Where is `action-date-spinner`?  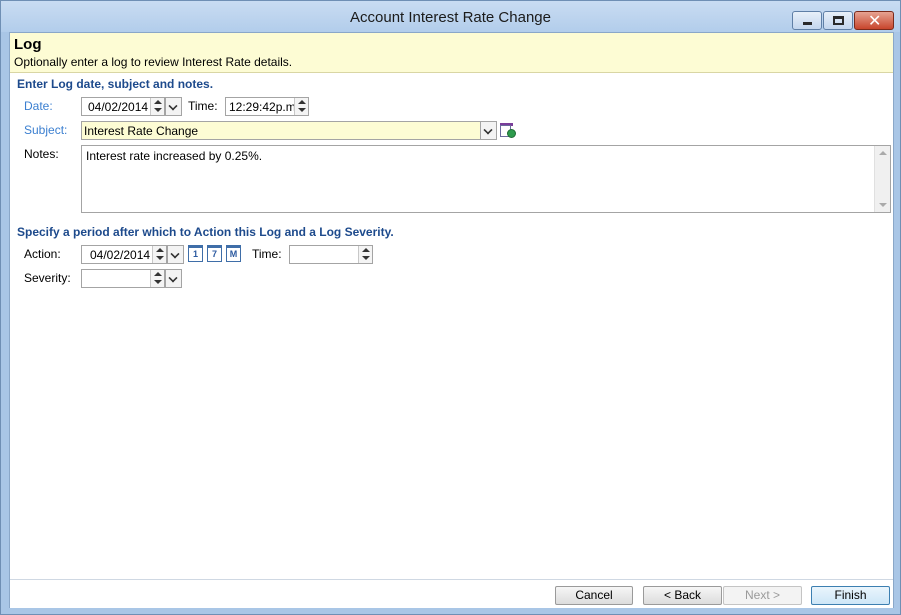
action-date-spinner is located at coordinates (159, 254).